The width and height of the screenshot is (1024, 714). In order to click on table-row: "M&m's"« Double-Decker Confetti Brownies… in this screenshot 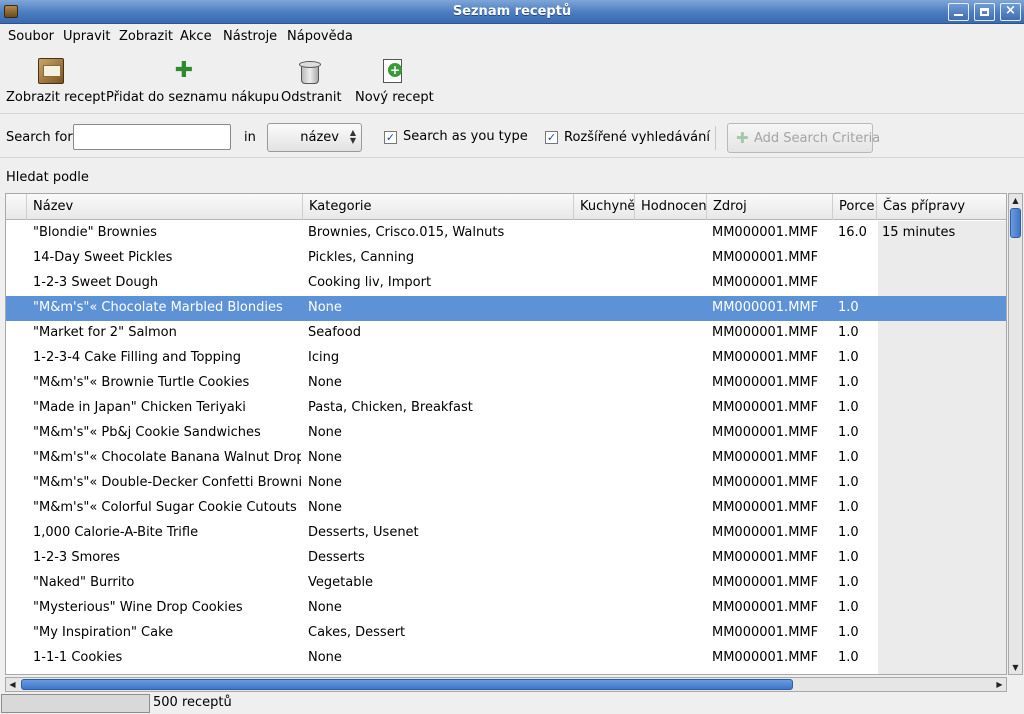, I will do `click(506, 483)`.